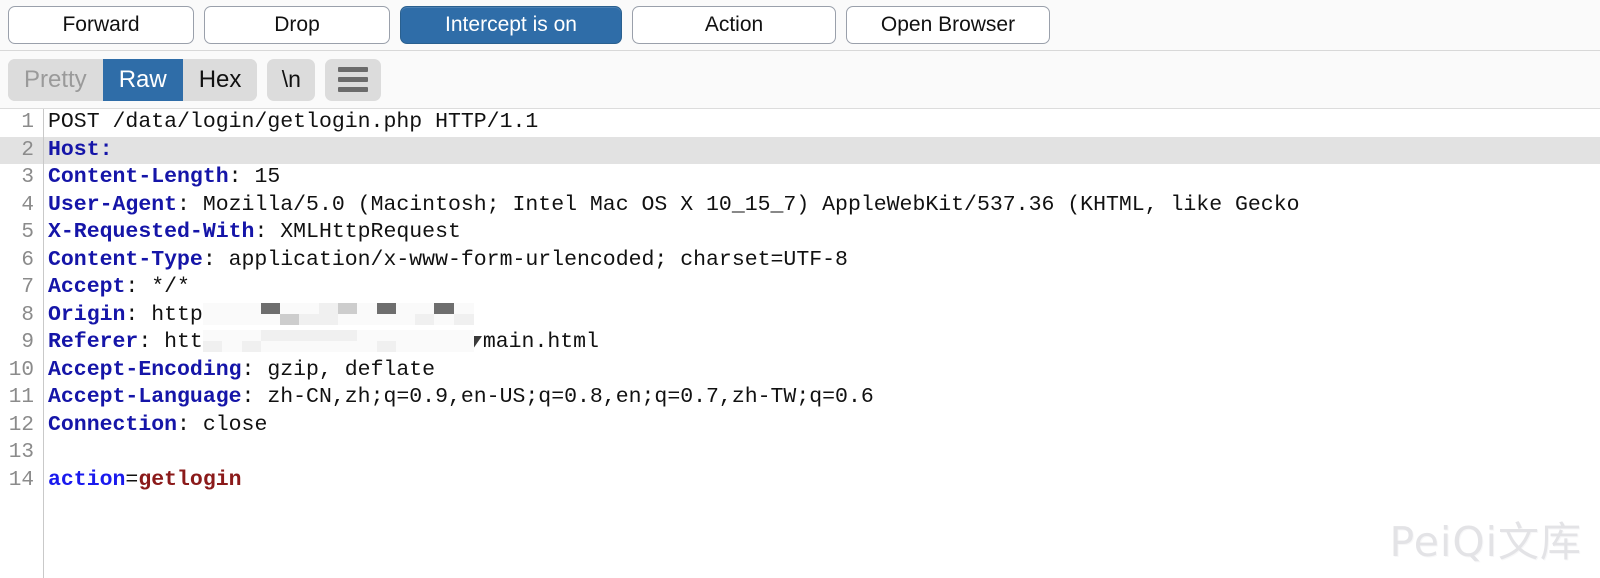 This screenshot has width=1600, height=578. I want to click on line-number: 13, so click(21, 452).